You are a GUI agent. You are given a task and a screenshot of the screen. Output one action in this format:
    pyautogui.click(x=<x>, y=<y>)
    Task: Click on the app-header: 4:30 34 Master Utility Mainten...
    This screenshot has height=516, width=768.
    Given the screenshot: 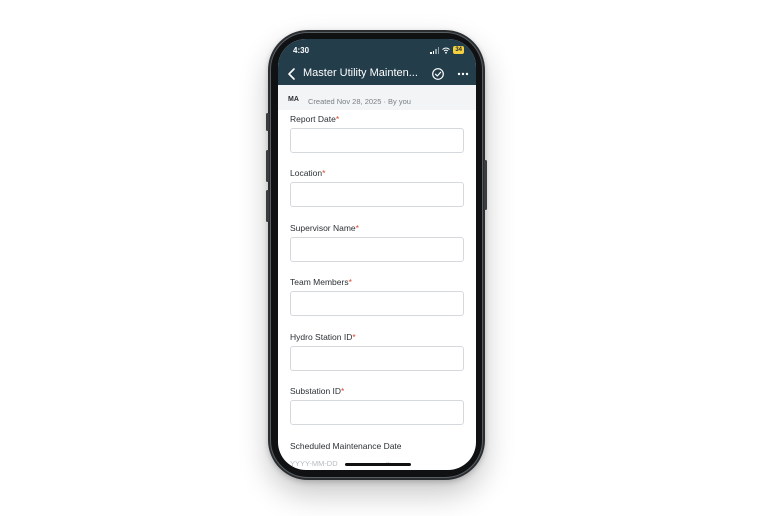 What is the action you would take?
    pyautogui.click(x=377, y=62)
    